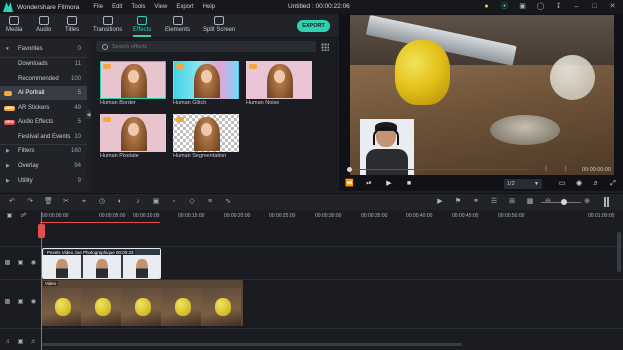 This screenshot has height=350, width=623. Describe the element at coordinates (313, 26) in the screenshot. I see `export-button: EXPORT` at that location.